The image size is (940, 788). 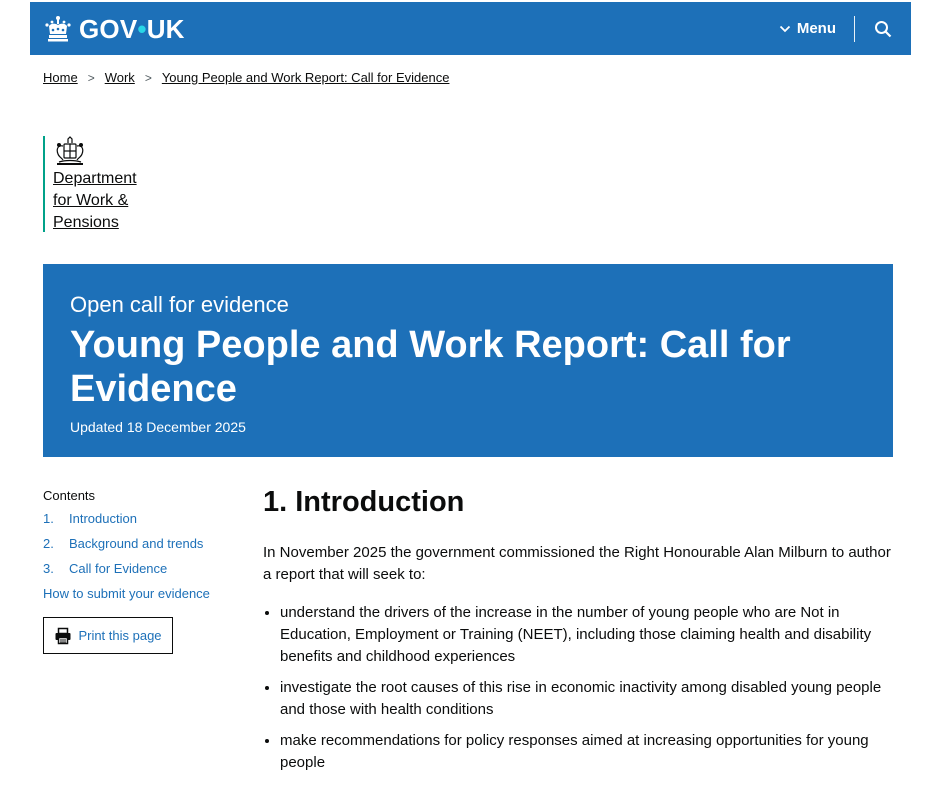 I want to click on contents-item-background: 2. Background and trends, so click(x=138, y=544).